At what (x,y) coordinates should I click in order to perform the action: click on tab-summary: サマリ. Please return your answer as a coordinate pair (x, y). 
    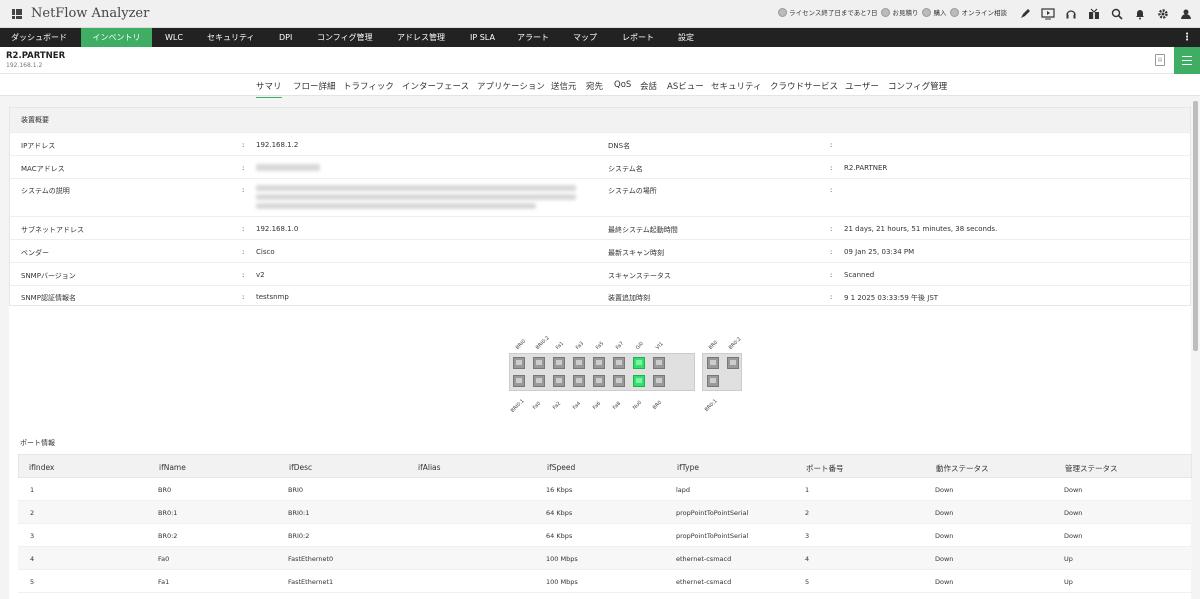
    Looking at the image, I should click on (269, 89).